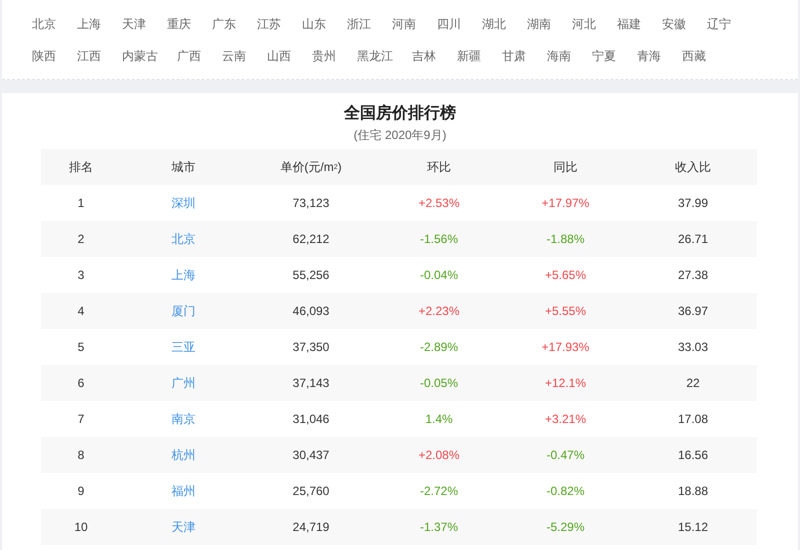 Image resolution: width=800 pixels, height=550 pixels. What do you see at coordinates (565, 239) in the screenshot?
I see `table-cell: -1.88%` at bounding box center [565, 239].